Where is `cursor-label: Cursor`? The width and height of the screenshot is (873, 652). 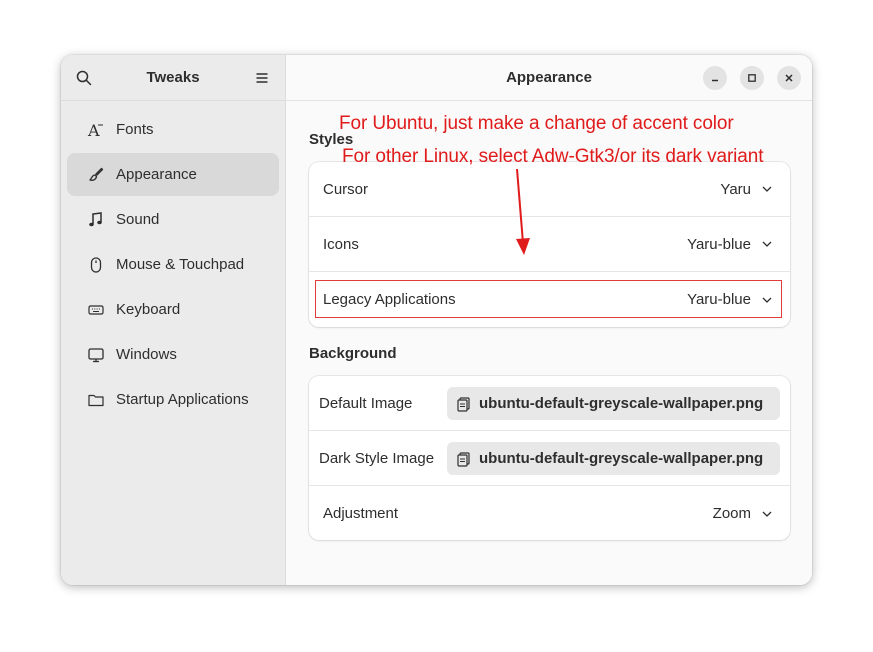 cursor-label: Cursor is located at coordinates (346, 189).